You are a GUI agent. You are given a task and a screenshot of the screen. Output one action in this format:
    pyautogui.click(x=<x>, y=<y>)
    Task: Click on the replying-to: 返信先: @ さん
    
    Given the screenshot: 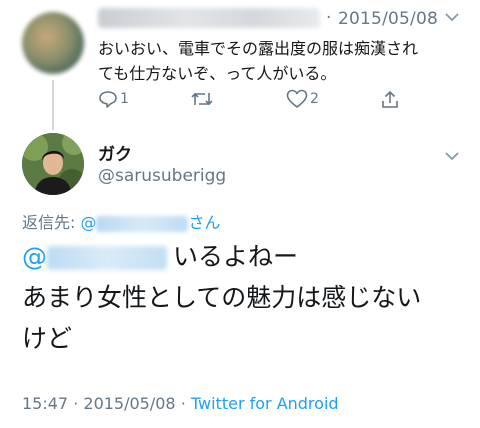 What is the action you would take?
    pyautogui.click(x=121, y=221)
    